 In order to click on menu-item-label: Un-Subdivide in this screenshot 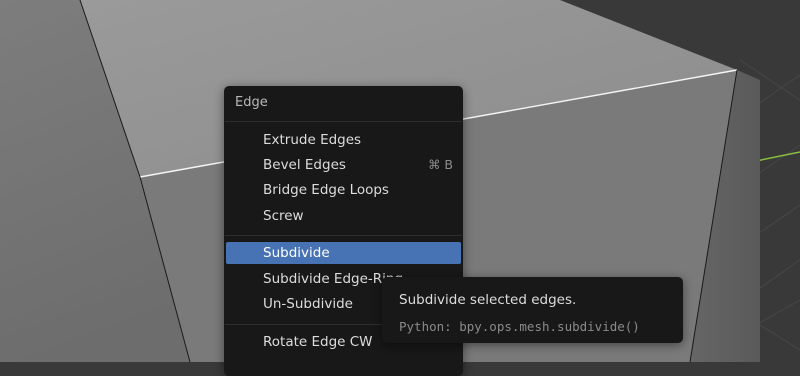, I will do `click(308, 304)`.